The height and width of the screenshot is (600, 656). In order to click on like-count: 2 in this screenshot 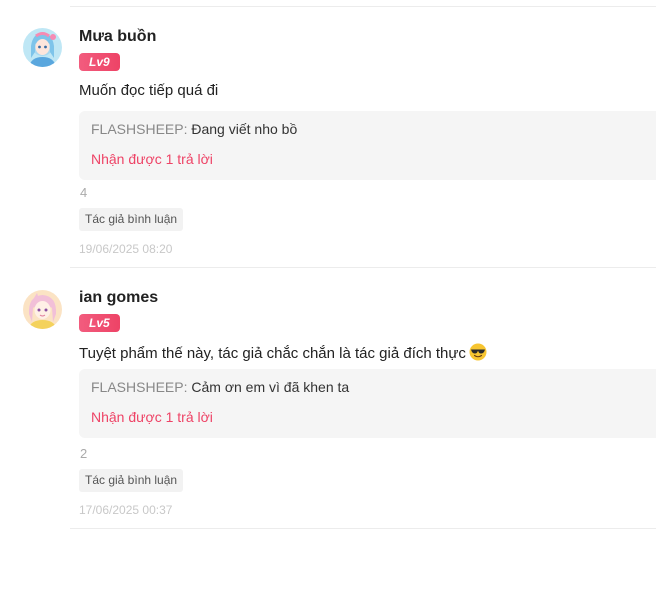, I will do `click(84, 453)`.